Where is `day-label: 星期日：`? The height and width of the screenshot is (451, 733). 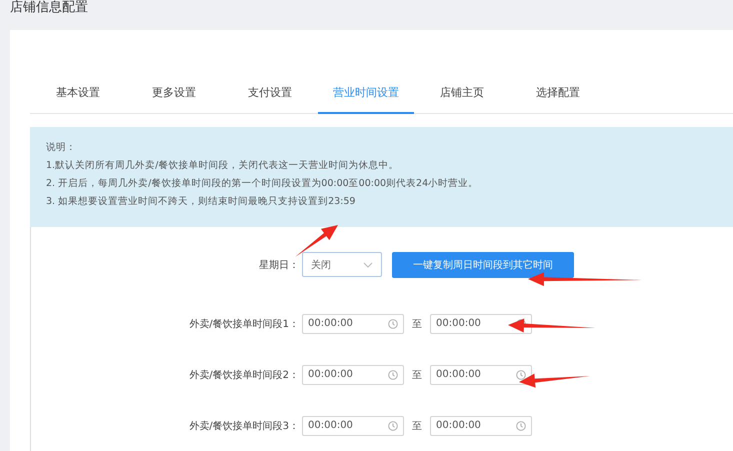 day-label: 星期日： is located at coordinates (279, 265).